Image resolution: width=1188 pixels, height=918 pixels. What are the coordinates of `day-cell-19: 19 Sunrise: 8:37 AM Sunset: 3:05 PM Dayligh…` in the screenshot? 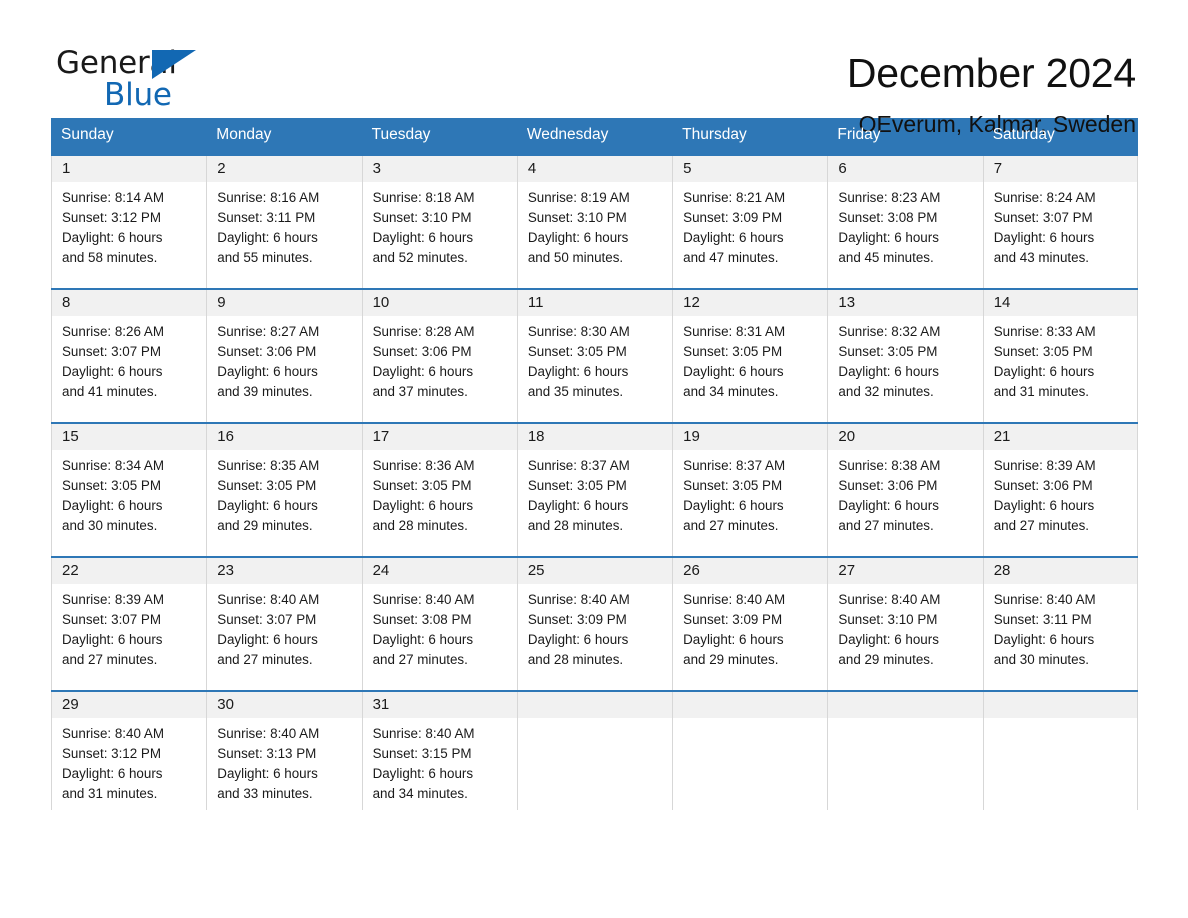 It's located at (750, 489).